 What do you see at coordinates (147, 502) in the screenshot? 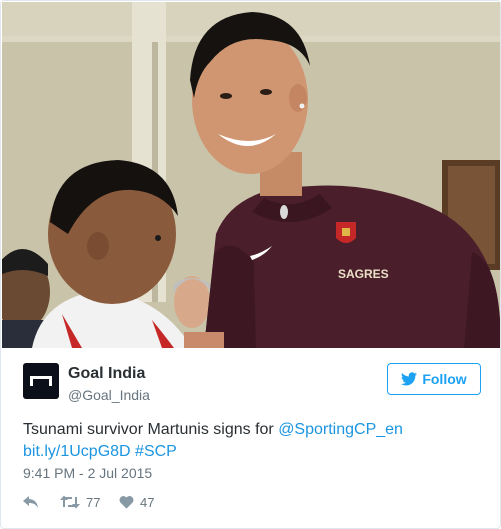
I see `like-count: 47` at bounding box center [147, 502].